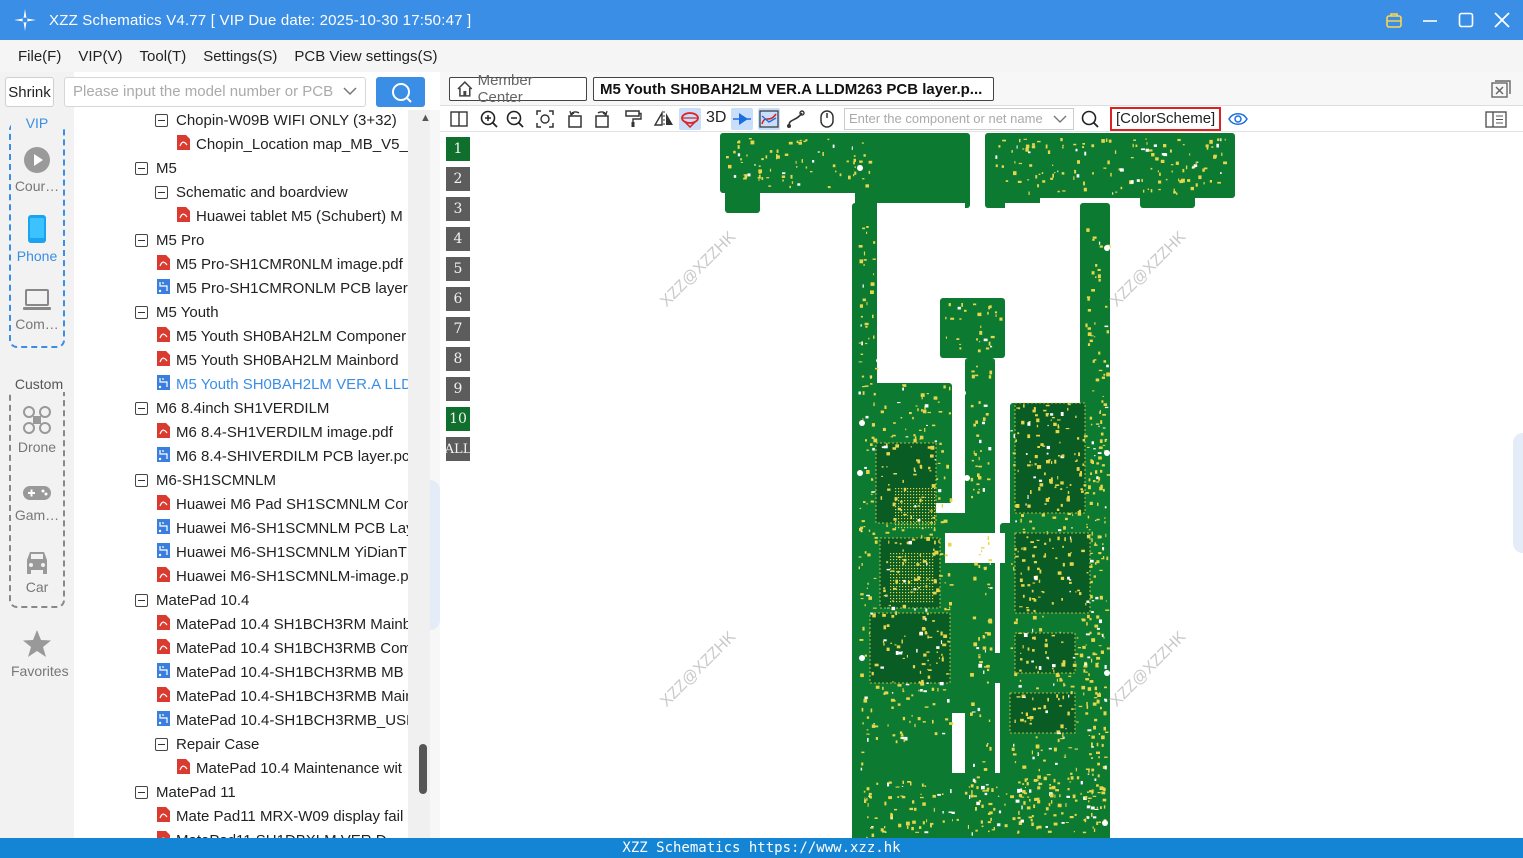  I want to click on rotate-left-button, so click(575, 119).